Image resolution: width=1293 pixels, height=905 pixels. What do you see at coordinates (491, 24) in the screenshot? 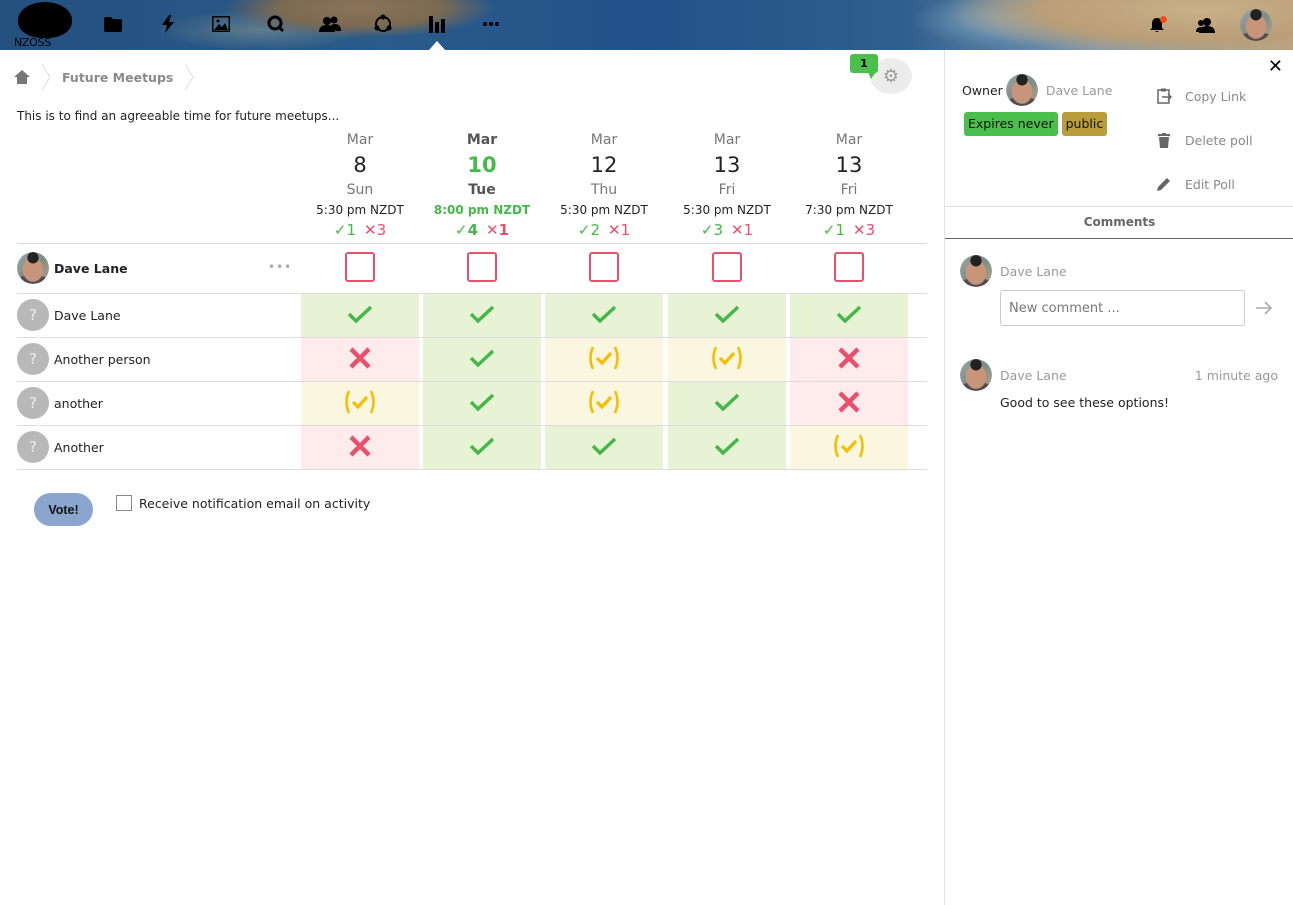
I see `more-apps-icon` at bounding box center [491, 24].